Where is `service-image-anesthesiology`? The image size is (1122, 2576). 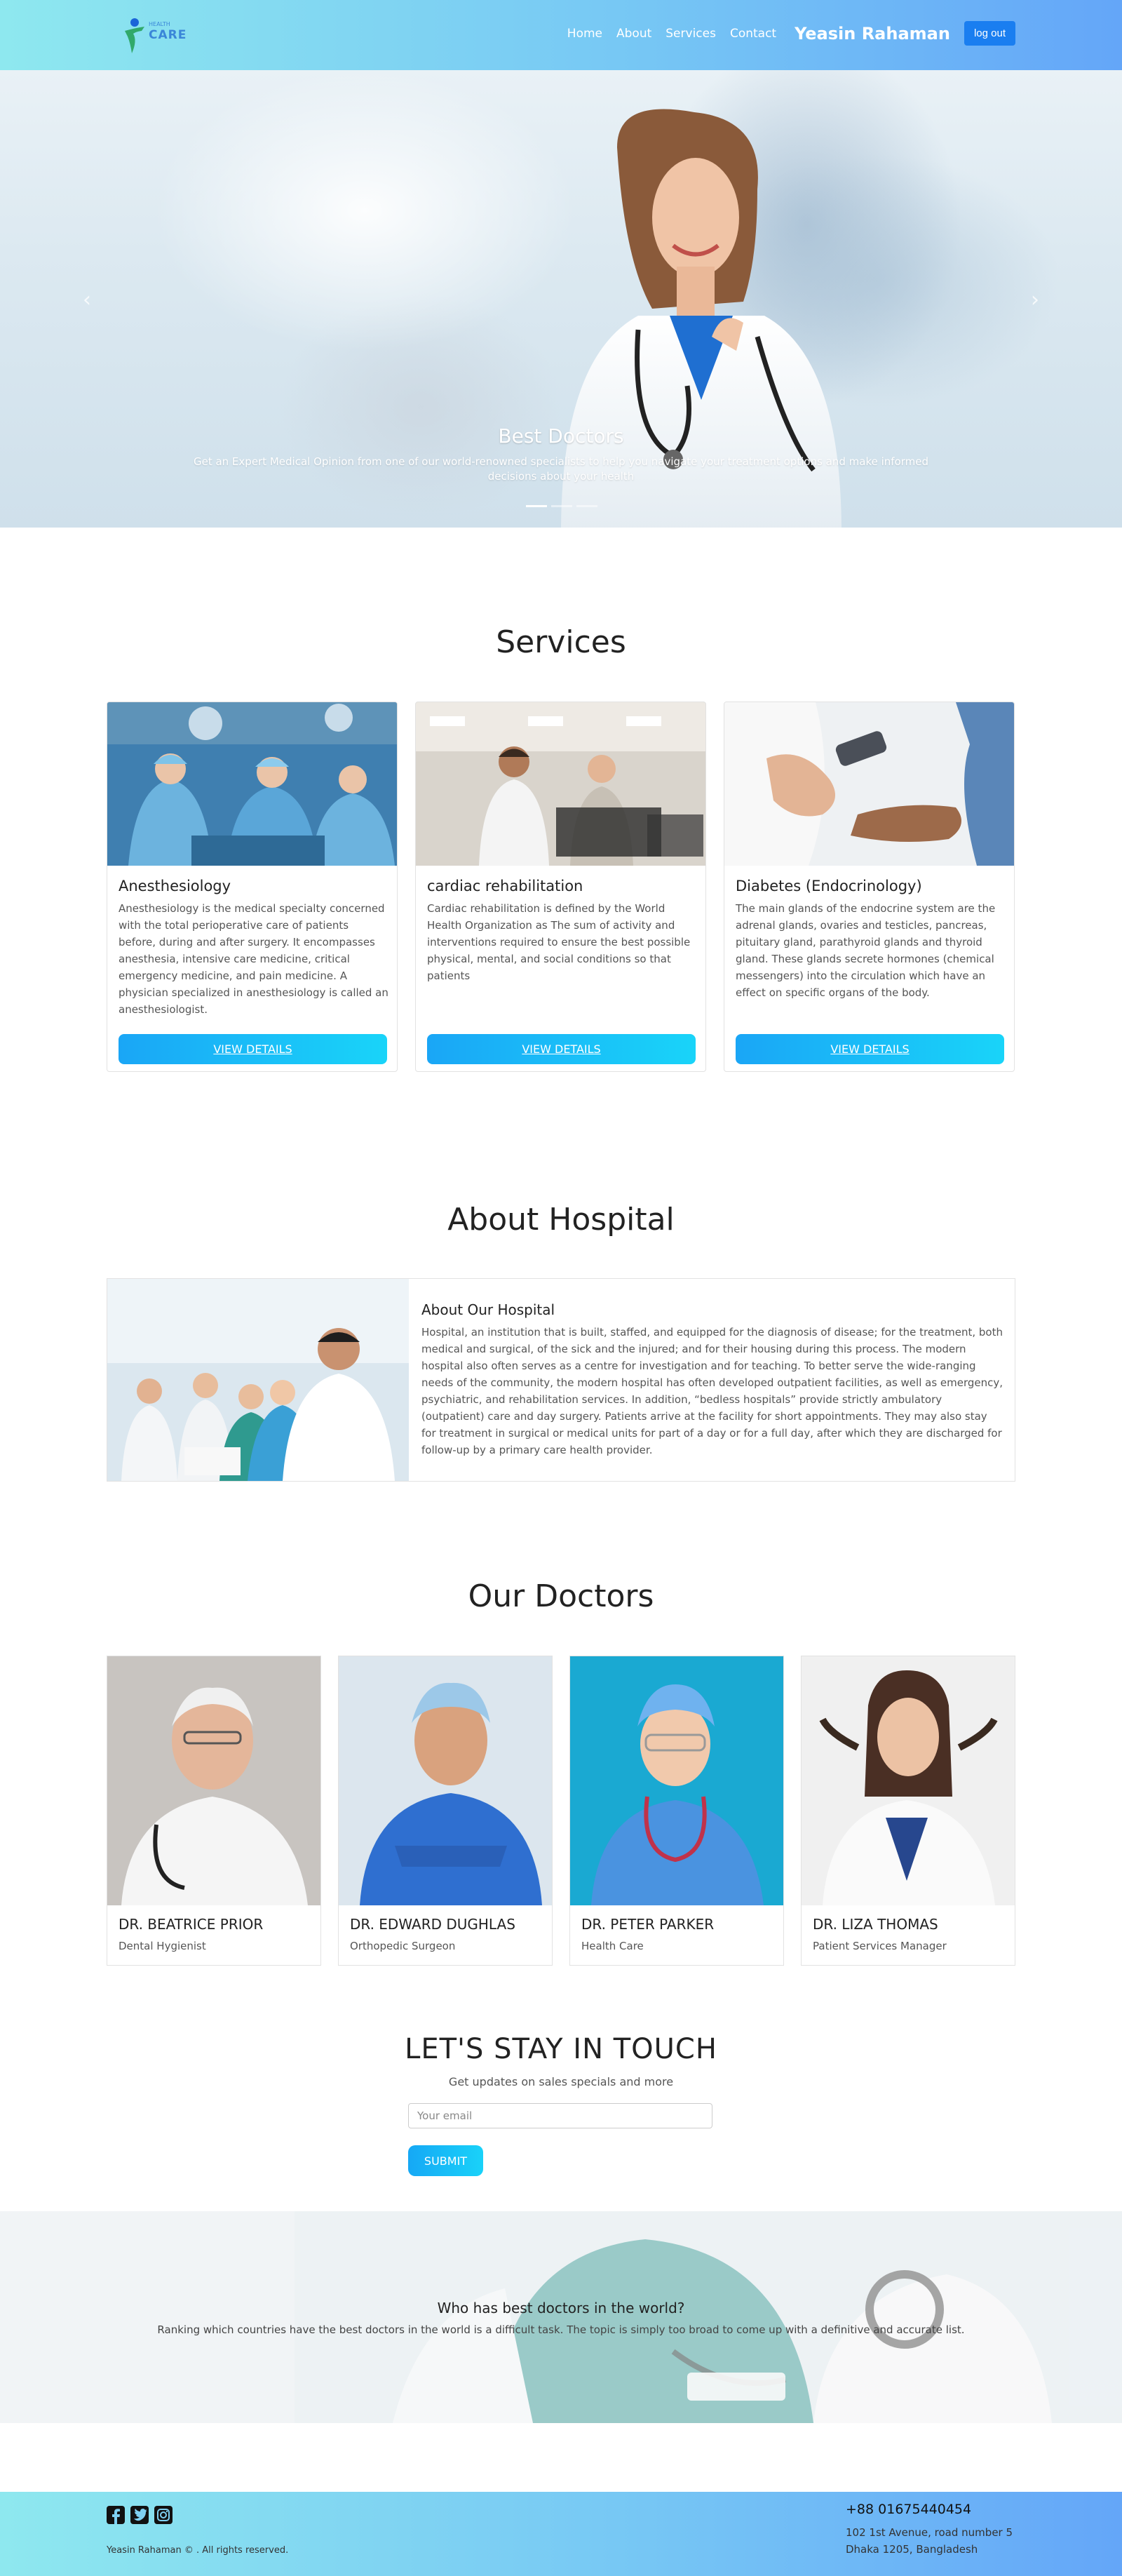 service-image-anesthesiology is located at coordinates (252, 784).